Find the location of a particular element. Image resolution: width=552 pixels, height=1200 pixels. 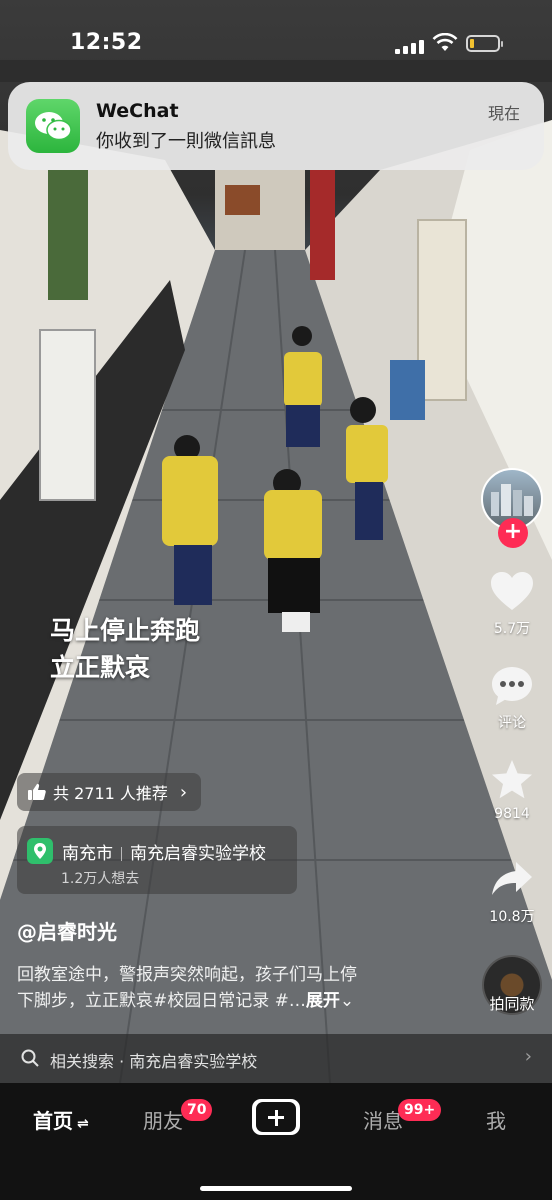

favorite-count: 9814 is located at coordinates (512, 814).